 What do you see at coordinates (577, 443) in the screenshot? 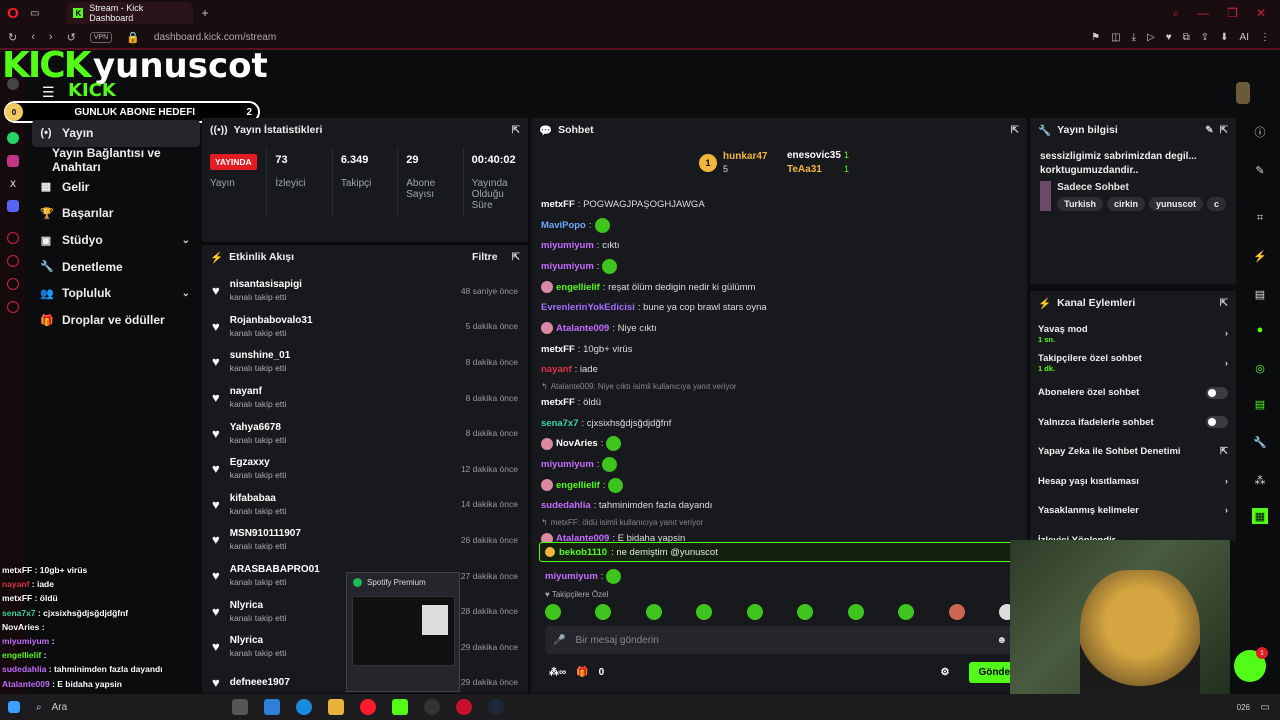
I see `chat-username: NovAries` at bounding box center [577, 443].